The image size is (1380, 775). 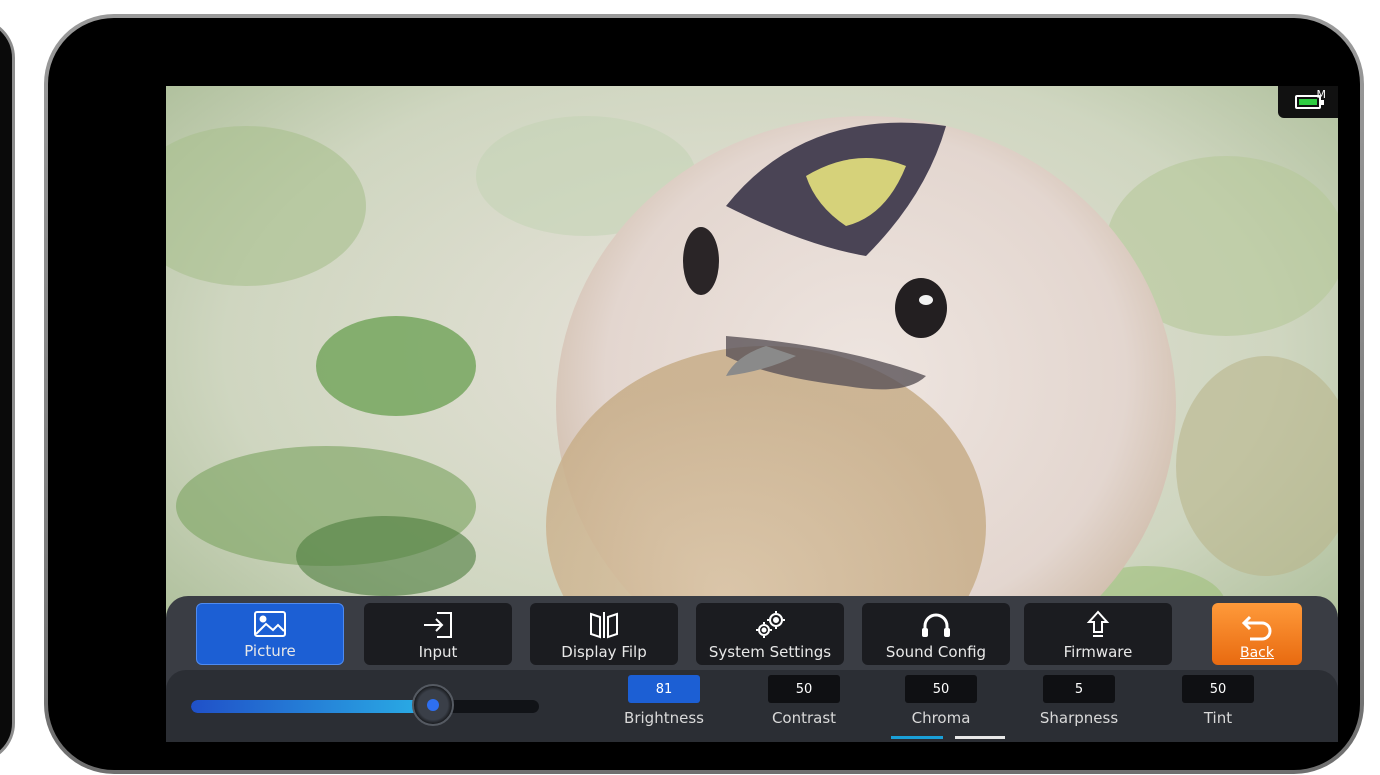 I want to click on battery-indicator: M, so click(x=1308, y=102).